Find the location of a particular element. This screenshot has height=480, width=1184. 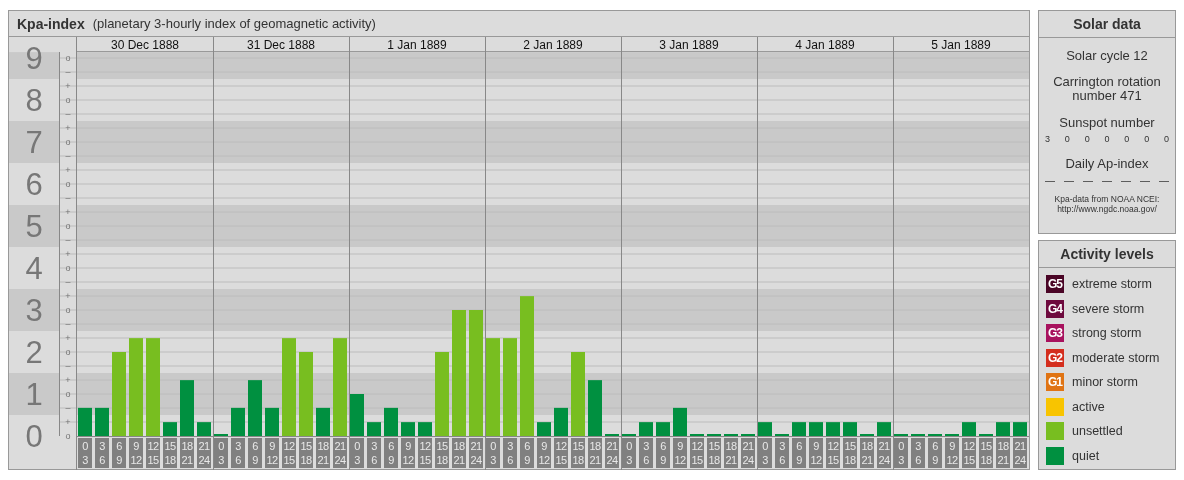

y-axis-label: 3 is located at coordinates (34, 310).